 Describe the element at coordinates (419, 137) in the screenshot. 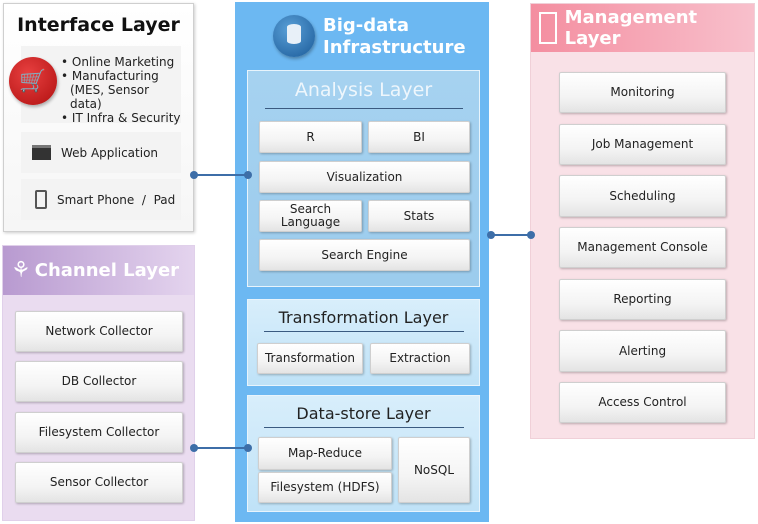

I see `bi-button: BI` at that location.